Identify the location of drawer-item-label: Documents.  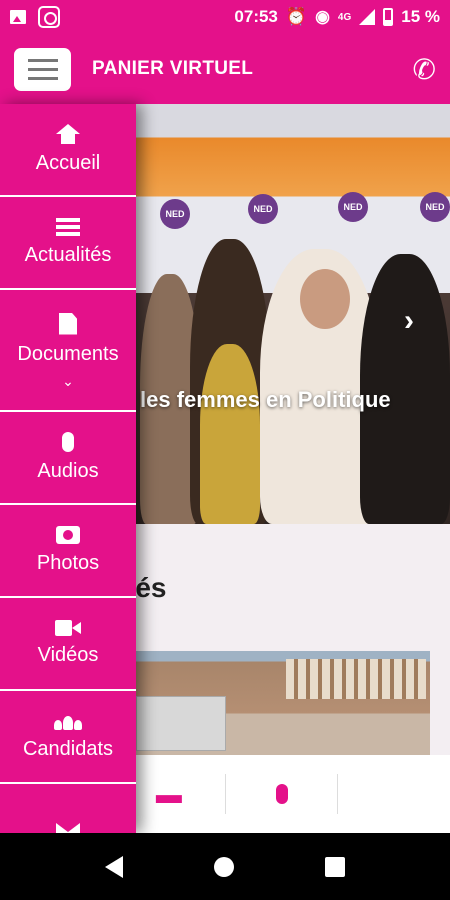
(68, 353).